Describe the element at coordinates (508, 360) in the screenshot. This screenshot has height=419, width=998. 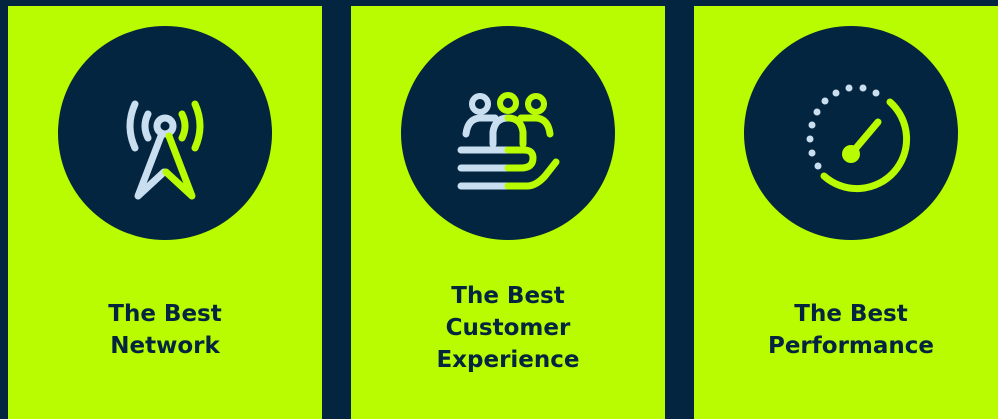
I see `card-title-line: Experience` at that location.